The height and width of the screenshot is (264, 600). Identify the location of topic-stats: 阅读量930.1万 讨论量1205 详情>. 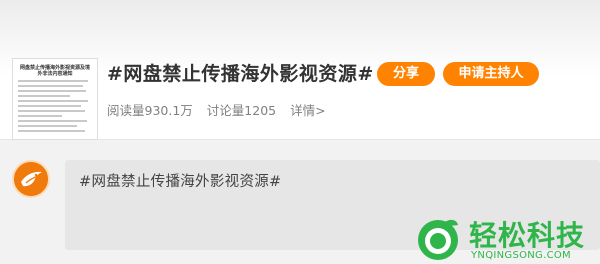
(223, 109).